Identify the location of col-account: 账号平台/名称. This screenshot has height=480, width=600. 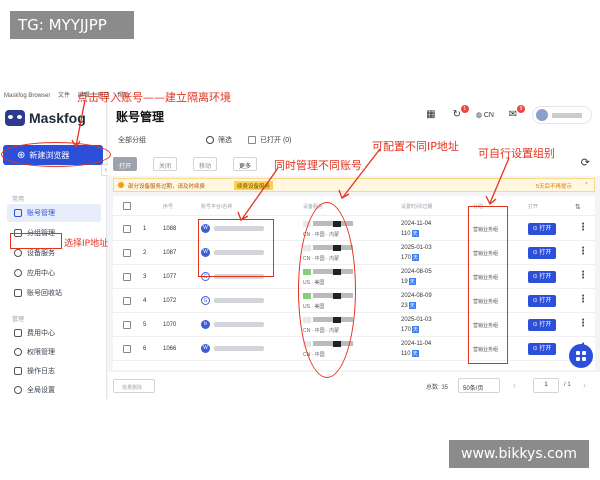
(217, 207).